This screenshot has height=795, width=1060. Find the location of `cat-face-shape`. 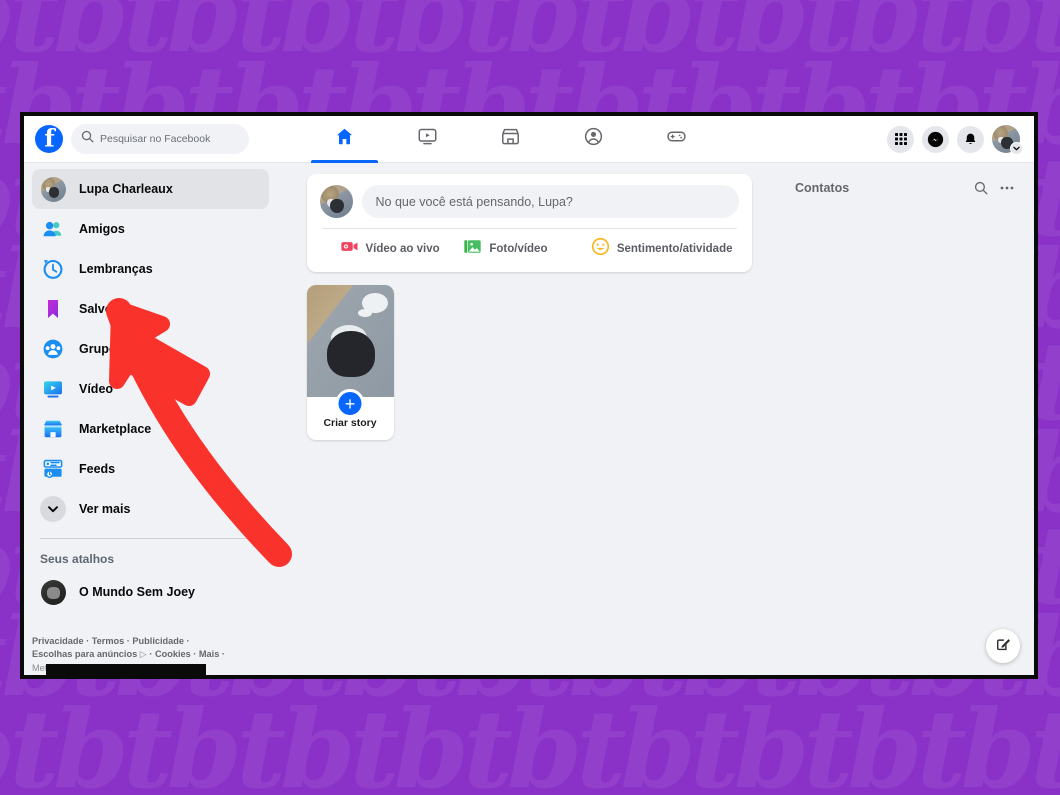

cat-face-shape is located at coordinates (350, 354).